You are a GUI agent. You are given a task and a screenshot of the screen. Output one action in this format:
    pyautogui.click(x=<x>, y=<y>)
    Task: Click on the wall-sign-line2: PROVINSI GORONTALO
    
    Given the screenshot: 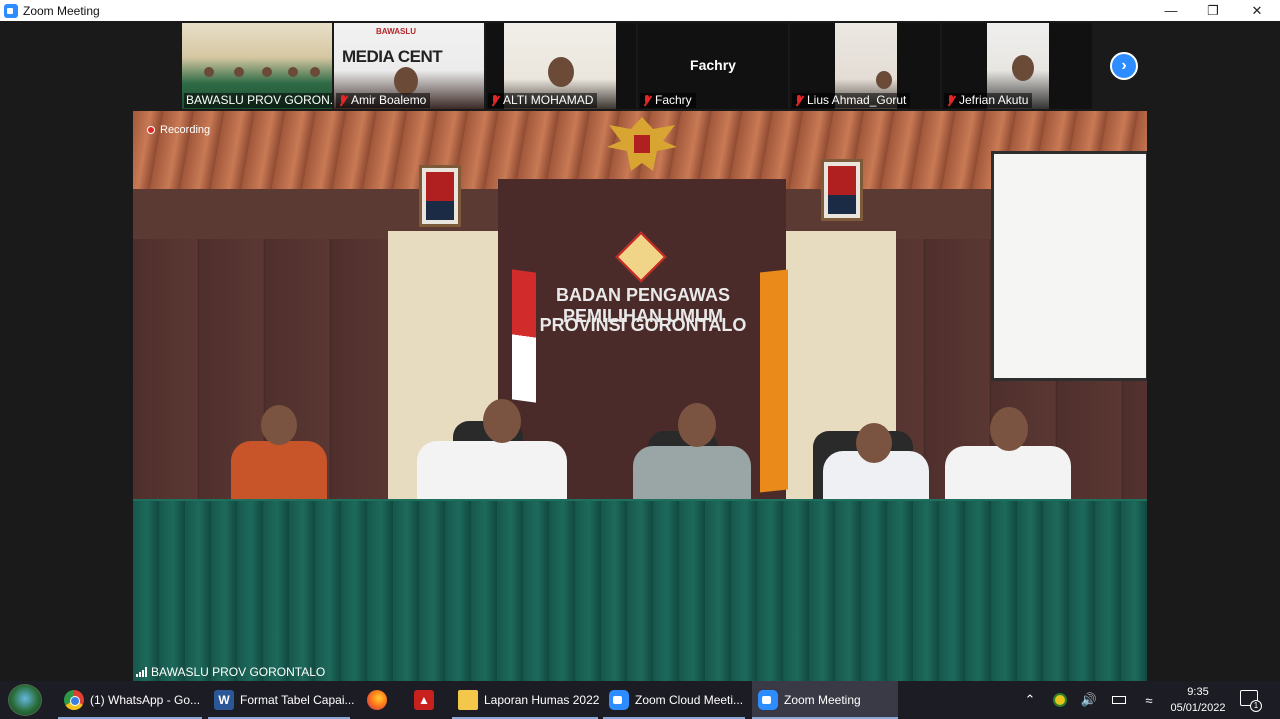 What is the action you would take?
    pyautogui.click(x=643, y=325)
    